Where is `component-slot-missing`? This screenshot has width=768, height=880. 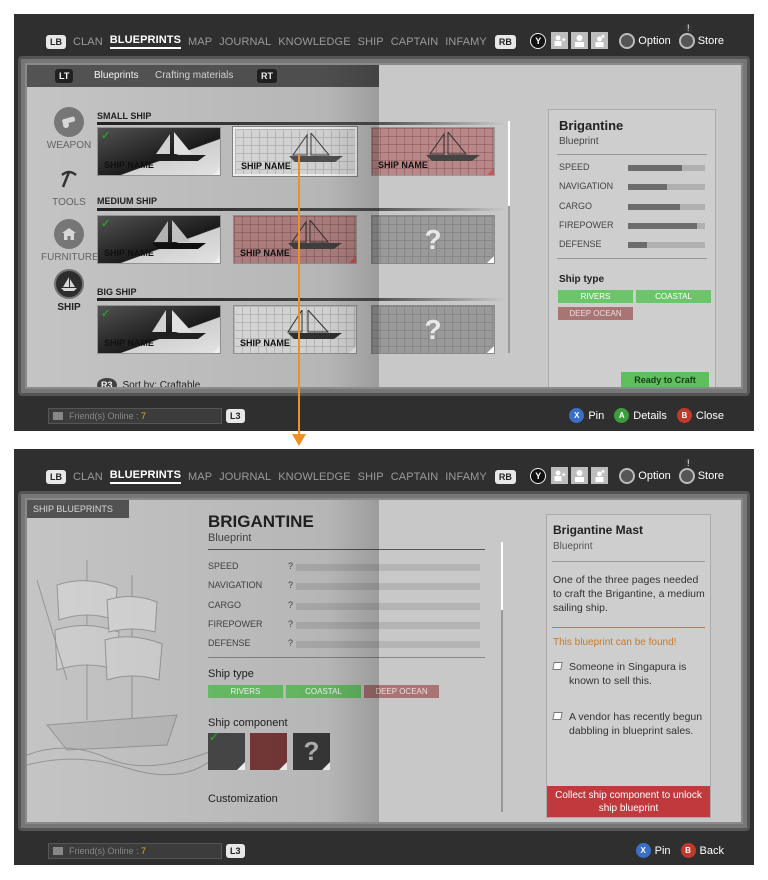
component-slot-missing is located at coordinates (268, 751).